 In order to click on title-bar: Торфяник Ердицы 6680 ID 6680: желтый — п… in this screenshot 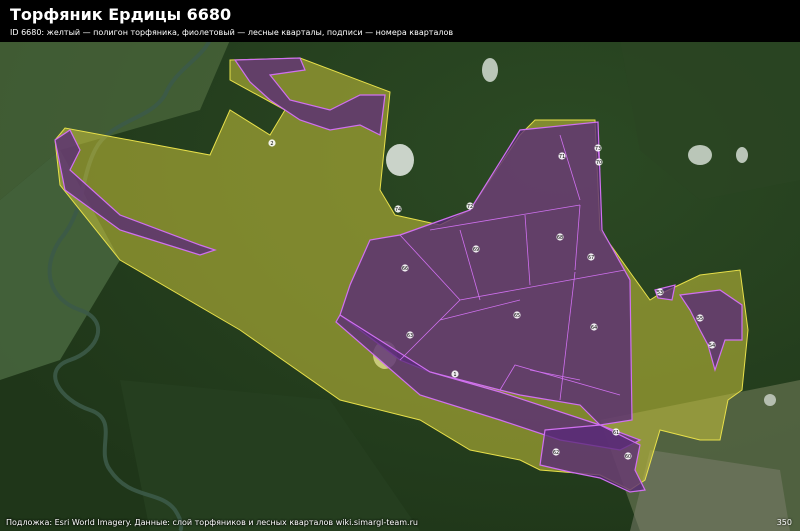, I will do `click(400, 21)`.